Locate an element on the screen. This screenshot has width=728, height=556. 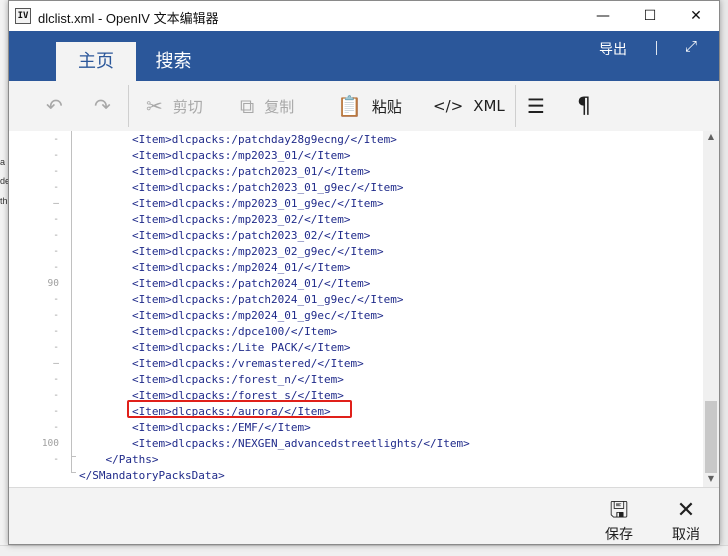
code-line: - <Item>dlcpacks:/mp2023_02_g9ec/</Item> is located at coordinates (356, 252).